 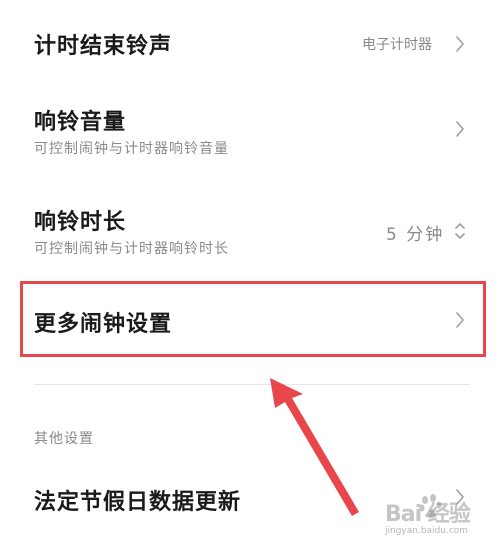 I want to click on ring-volume-subtitle: 可控制闹钟与计时器响铃音量, so click(x=131, y=149).